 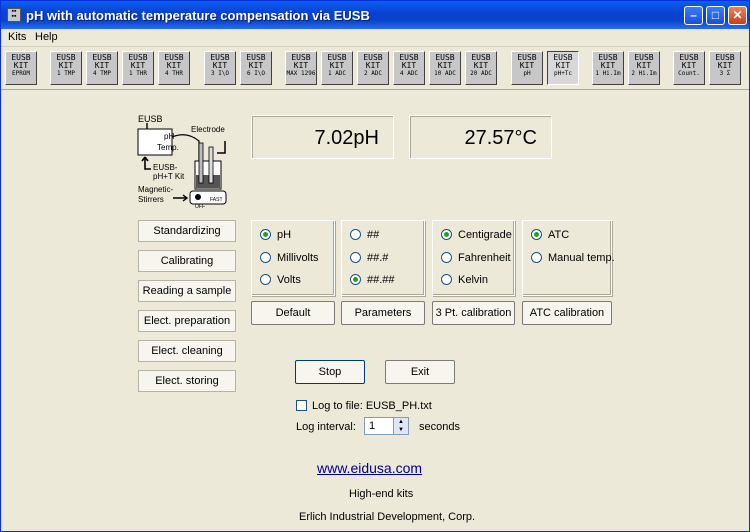 I want to click on kit-button-4tmp: EUSB KIT 4 TMP, so click(x=102, y=68).